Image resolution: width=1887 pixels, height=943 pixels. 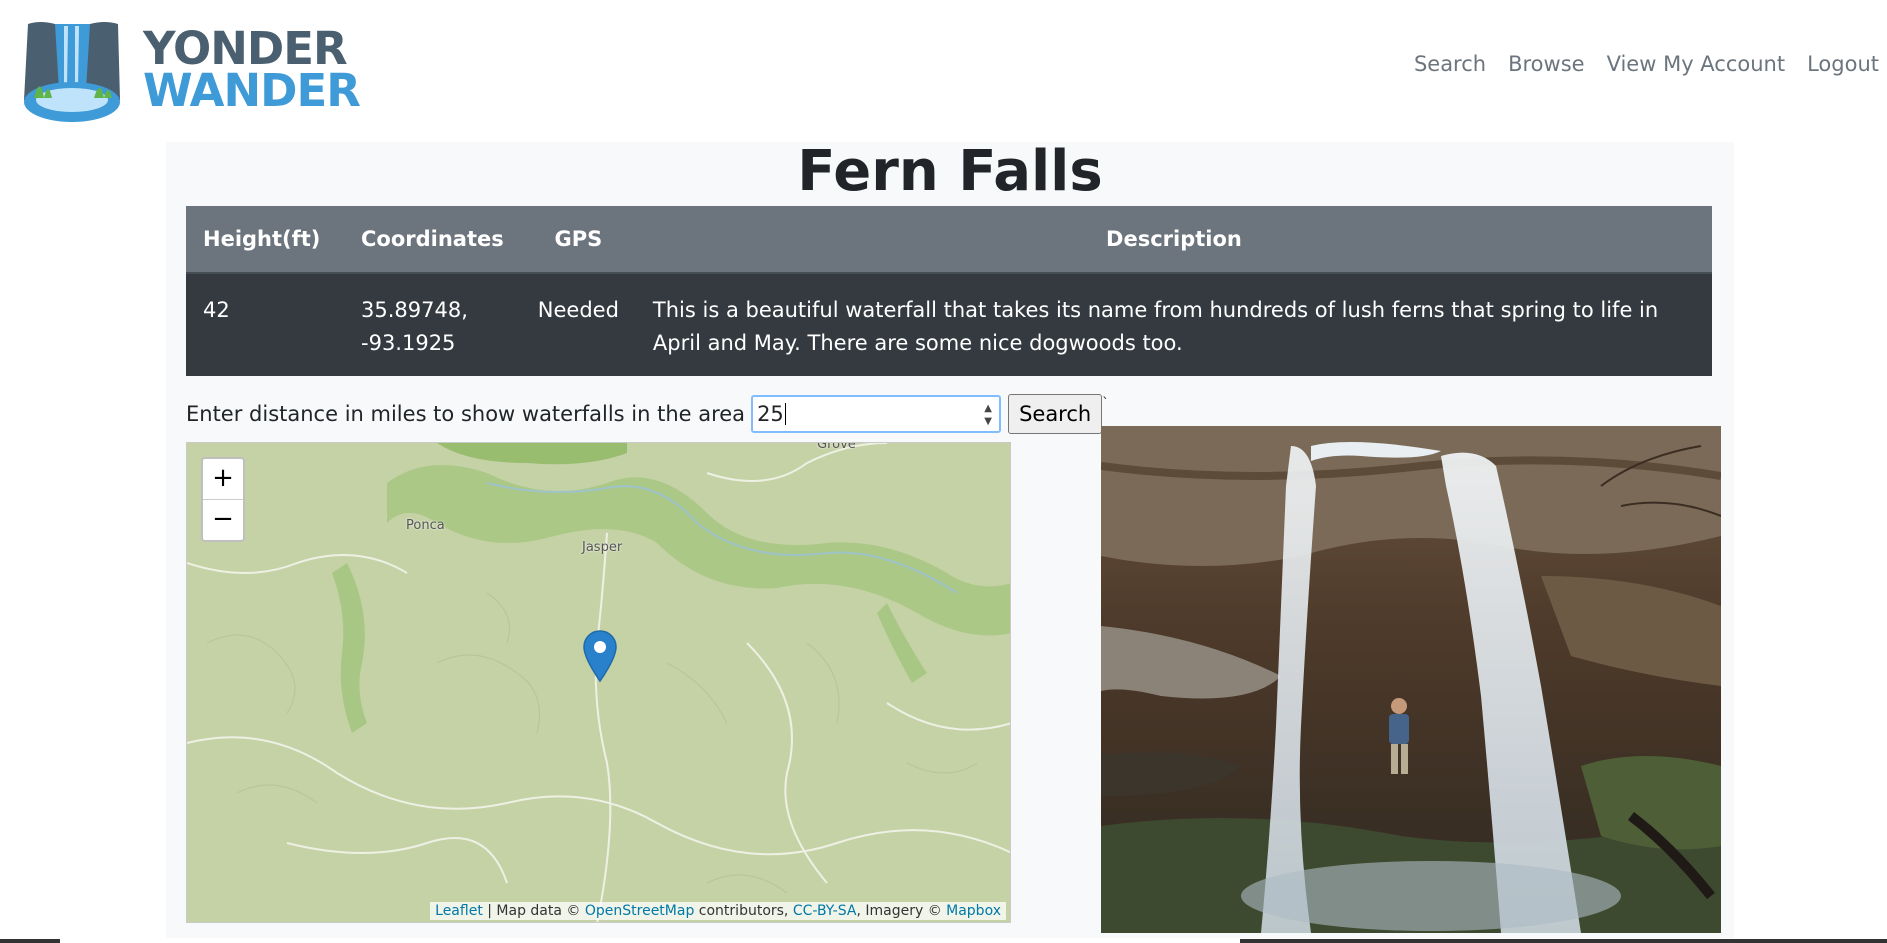 I want to click on osm-link: OpenStreetMap, so click(x=639, y=911).